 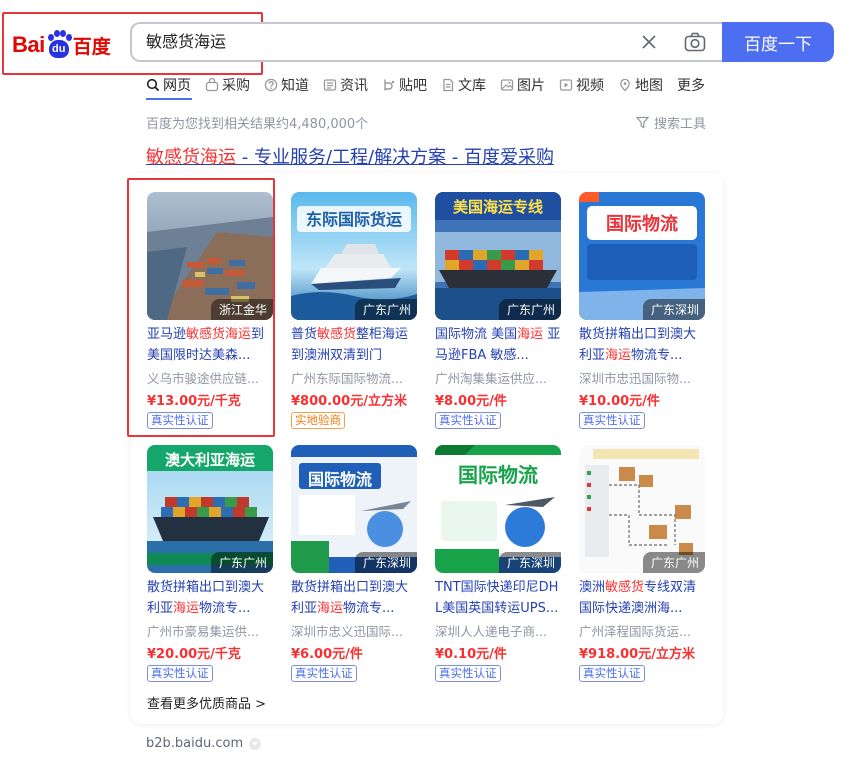 What do you see at coordinates (349, 401) in the screenshot?
I see `product-price: ¥800.00元/立方米` at bounding box center [349, 401].